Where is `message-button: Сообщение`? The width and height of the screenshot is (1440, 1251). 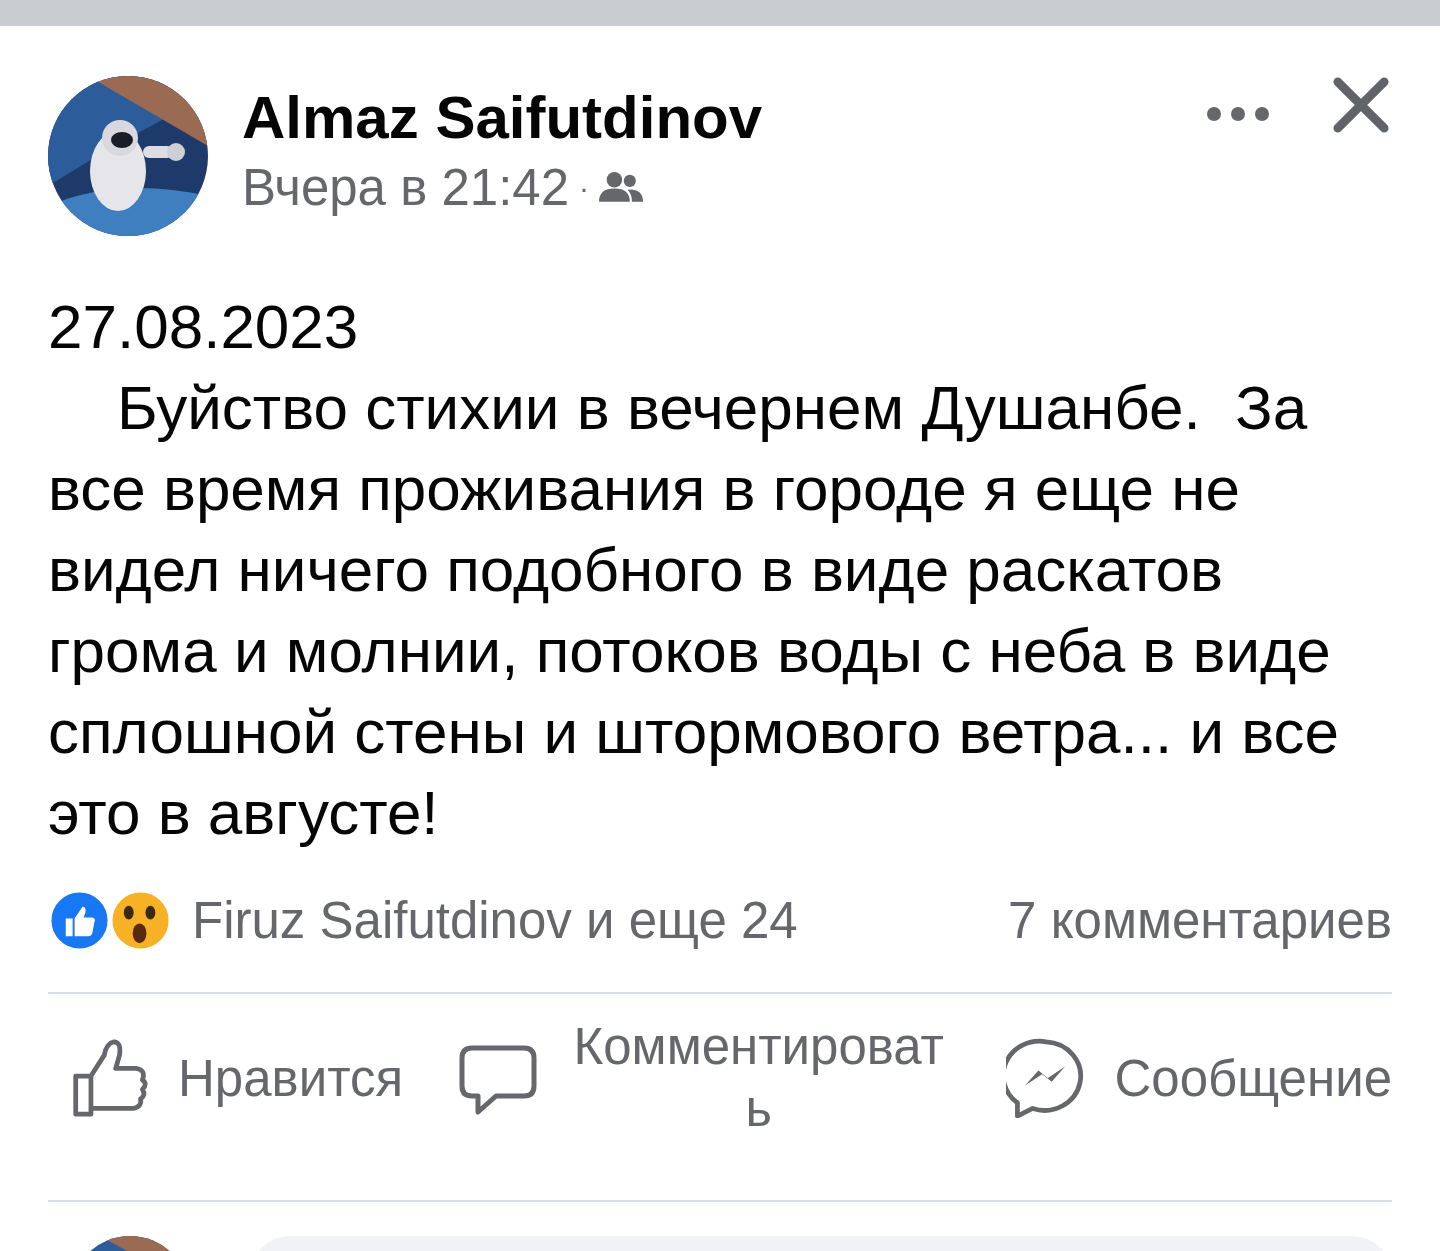
message-button: Сообщение is located at coordinates (1199, 1078).